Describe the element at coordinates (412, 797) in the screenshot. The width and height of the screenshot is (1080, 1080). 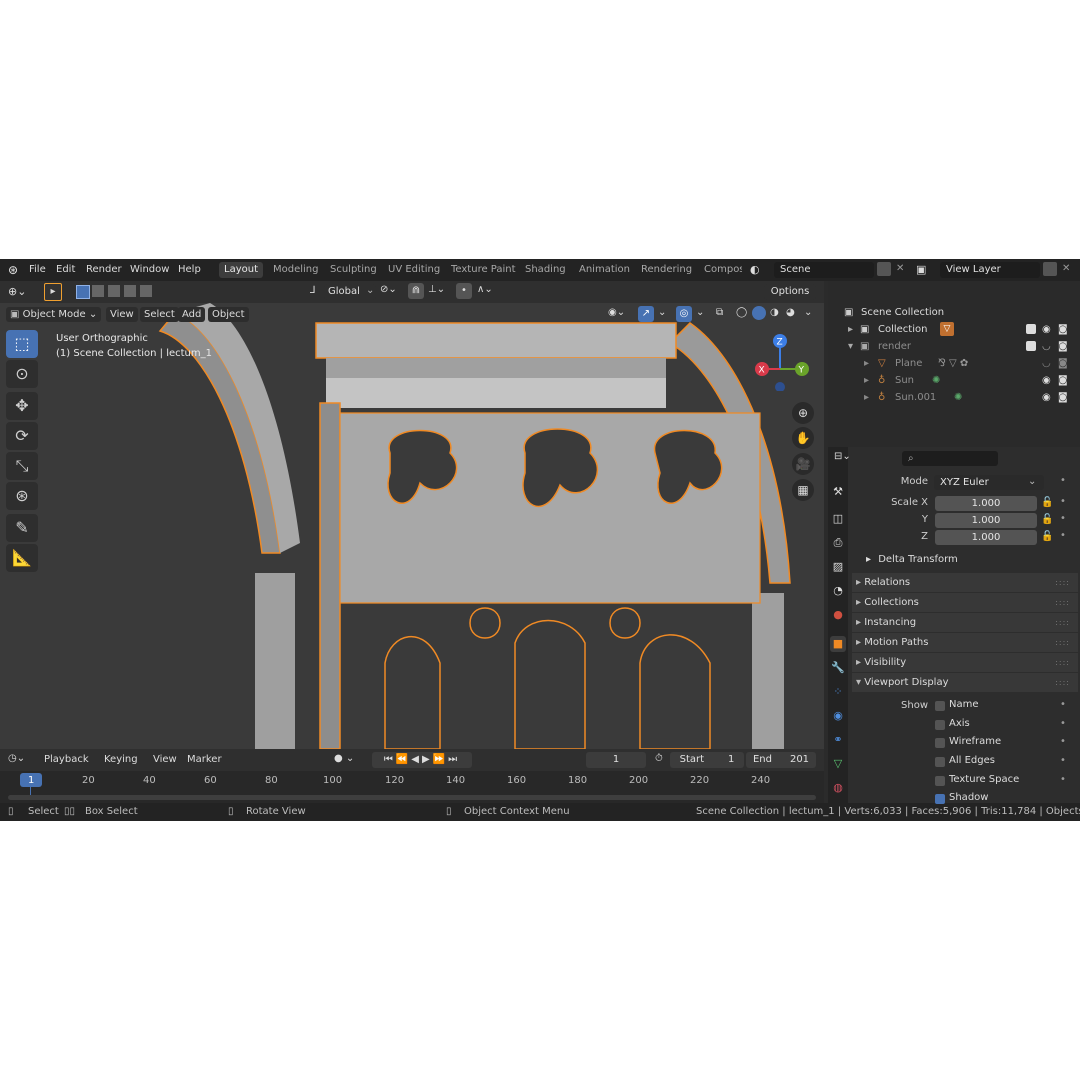
I see `timeline-scrollbar` at that location.